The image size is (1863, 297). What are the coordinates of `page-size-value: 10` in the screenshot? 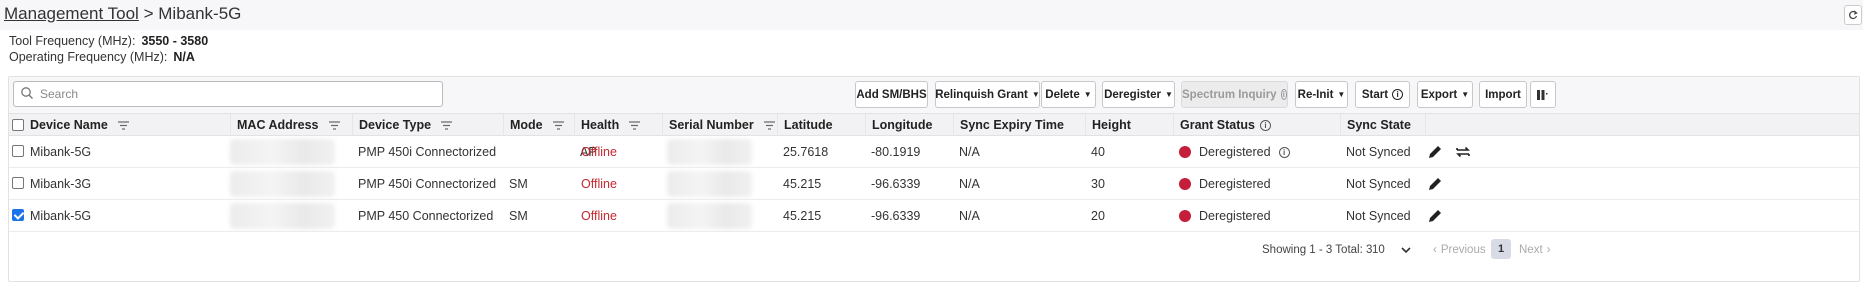 It's located at (1378, 250).